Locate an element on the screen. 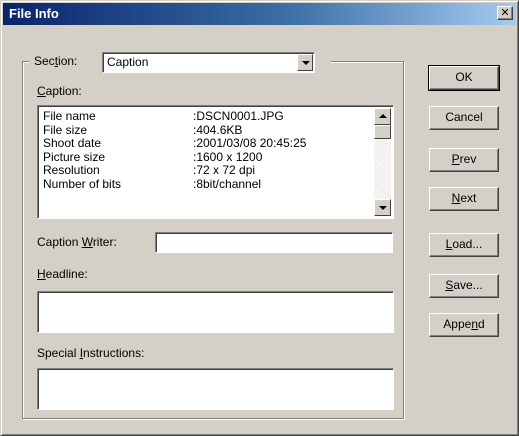  close-icon: ✕ is located at coordinates (505, 13).